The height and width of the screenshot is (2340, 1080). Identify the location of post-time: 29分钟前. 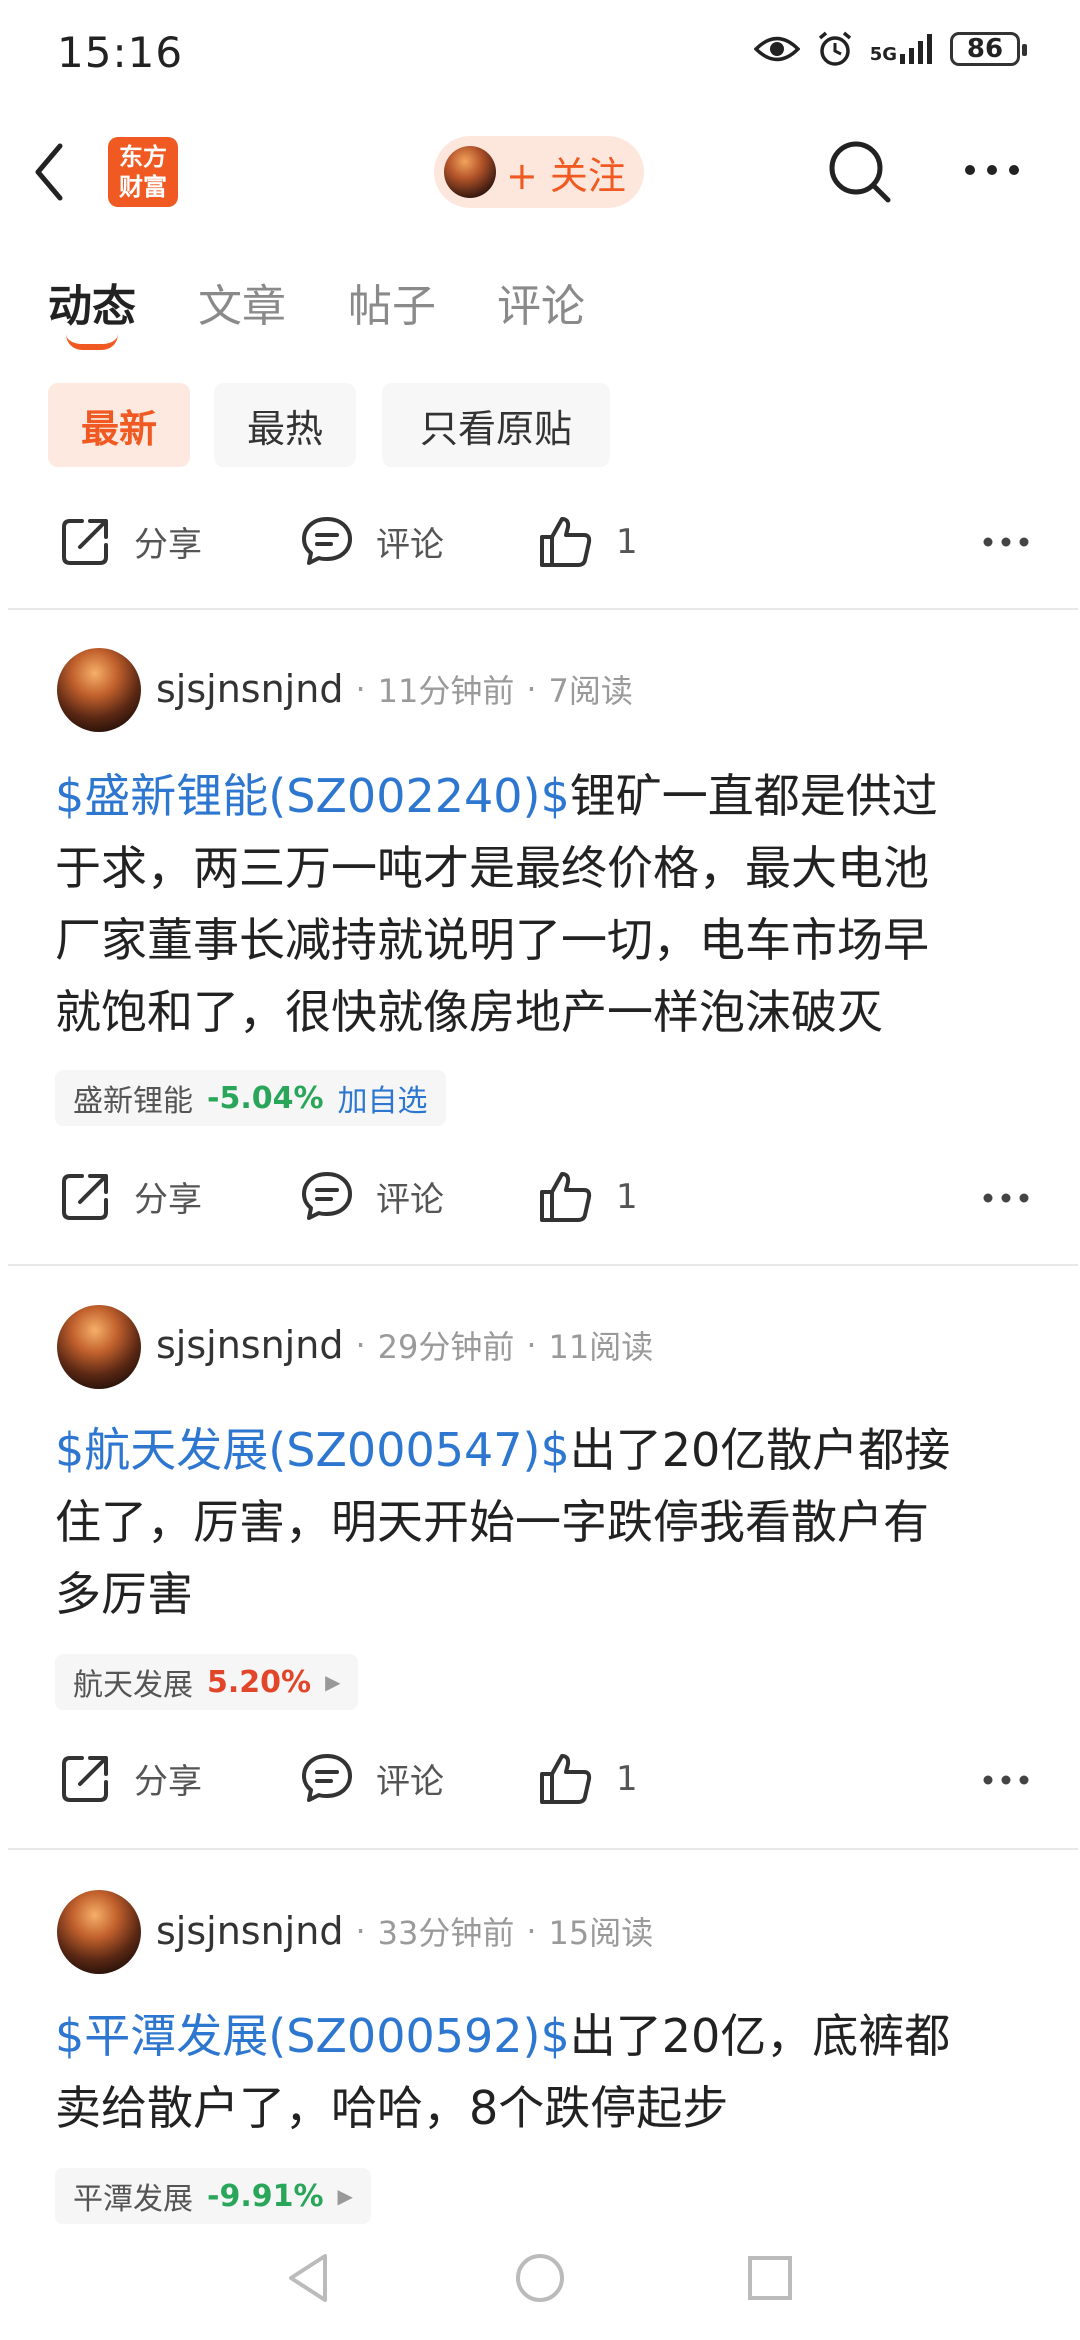
(446, 1347).